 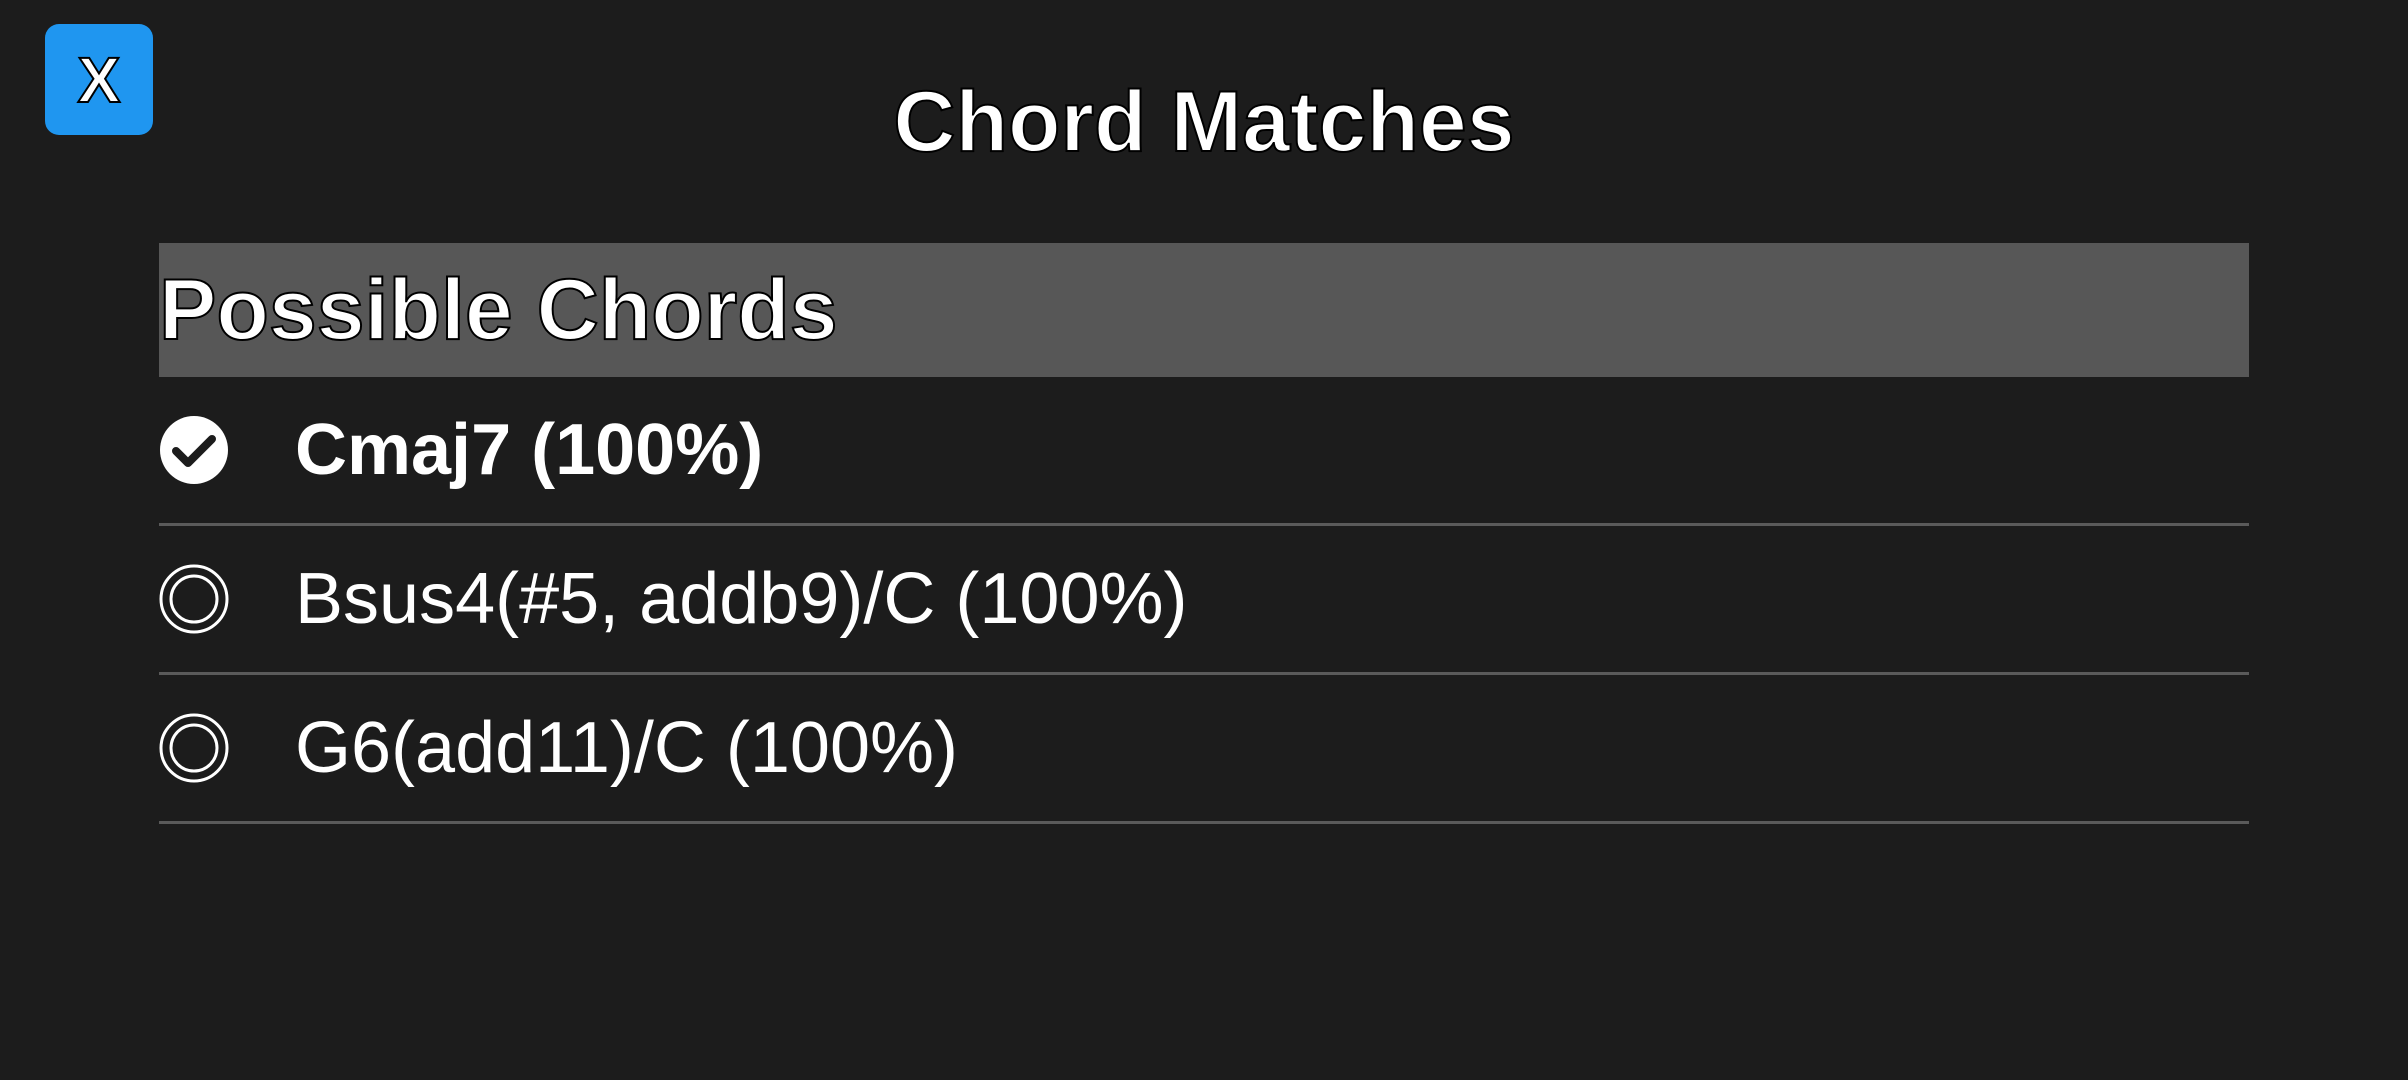 I want to click on list-header: Possible Chords, so click(x=1203, y=310).